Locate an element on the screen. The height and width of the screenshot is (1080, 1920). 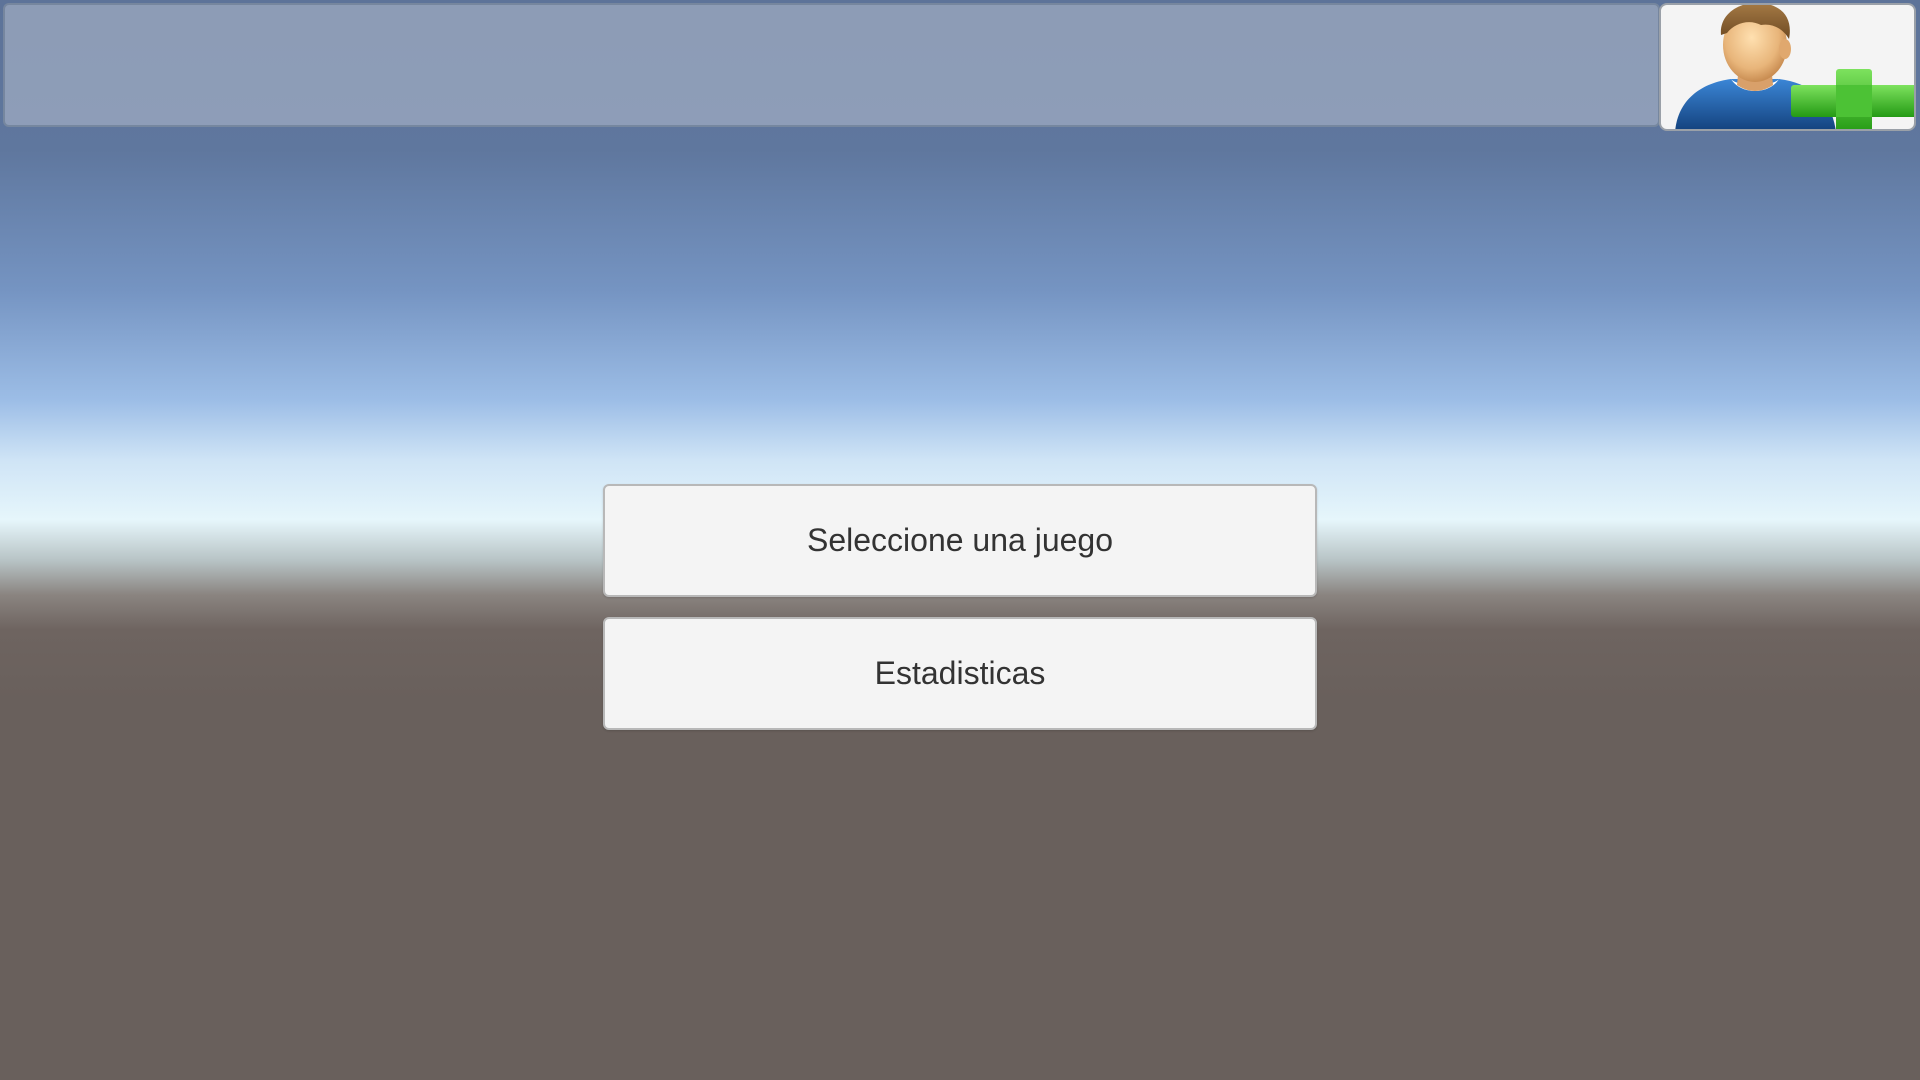
add-user-button is located at coordinates (1787, 67).